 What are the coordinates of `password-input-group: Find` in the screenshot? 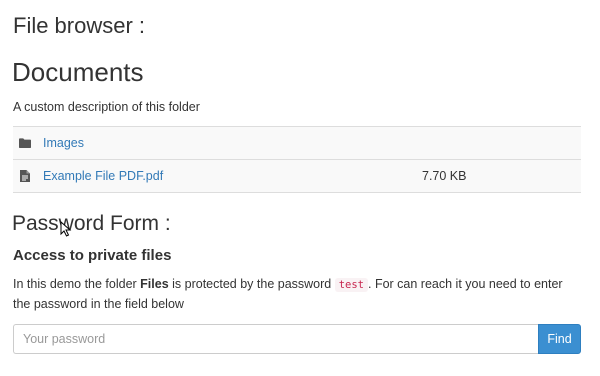 It's located at (297, 339).